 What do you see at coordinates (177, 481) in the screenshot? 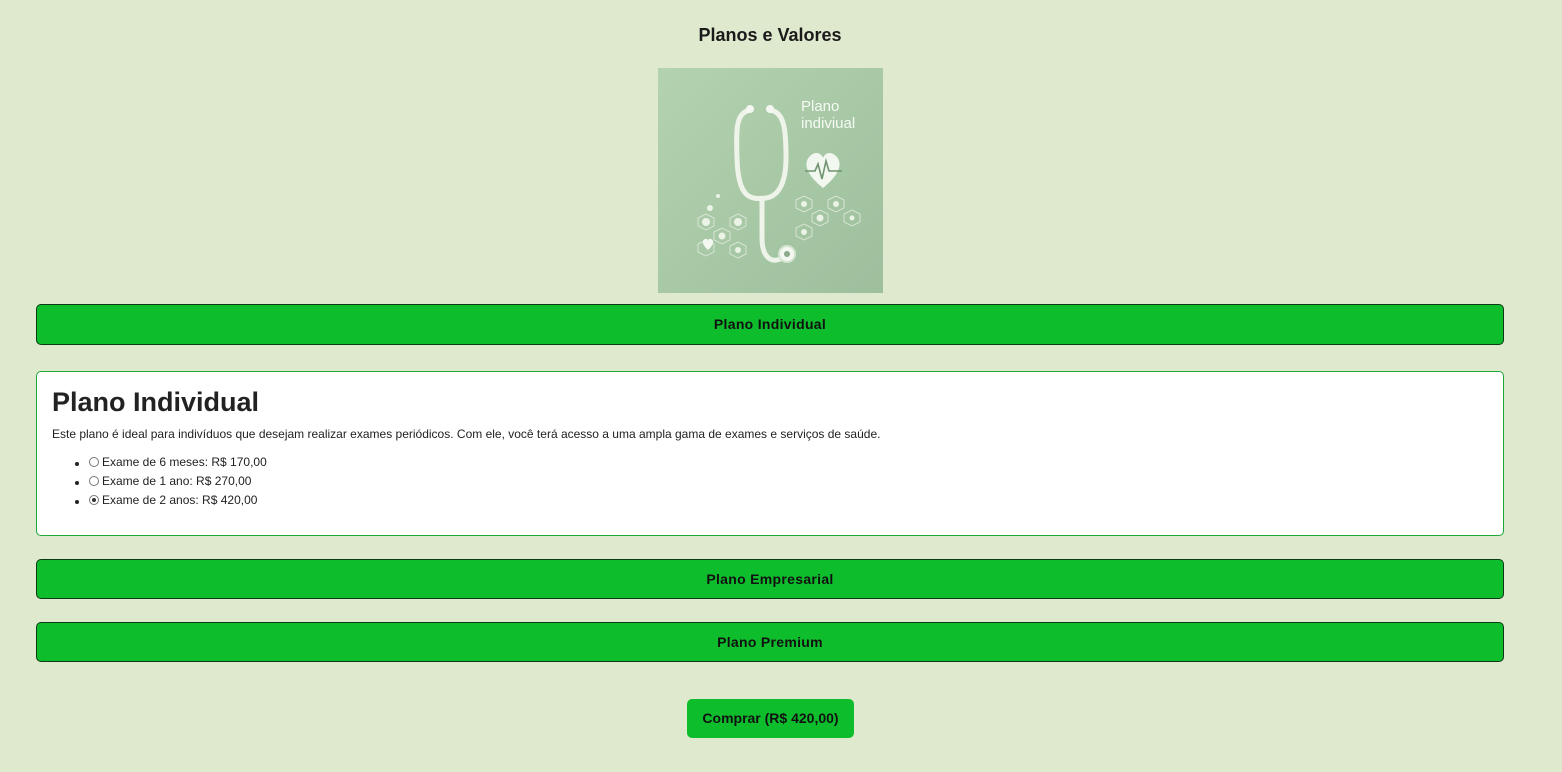
I see `option-label: Exame de 1 ano: R$ 270,00` at bounding box center [177, 481].